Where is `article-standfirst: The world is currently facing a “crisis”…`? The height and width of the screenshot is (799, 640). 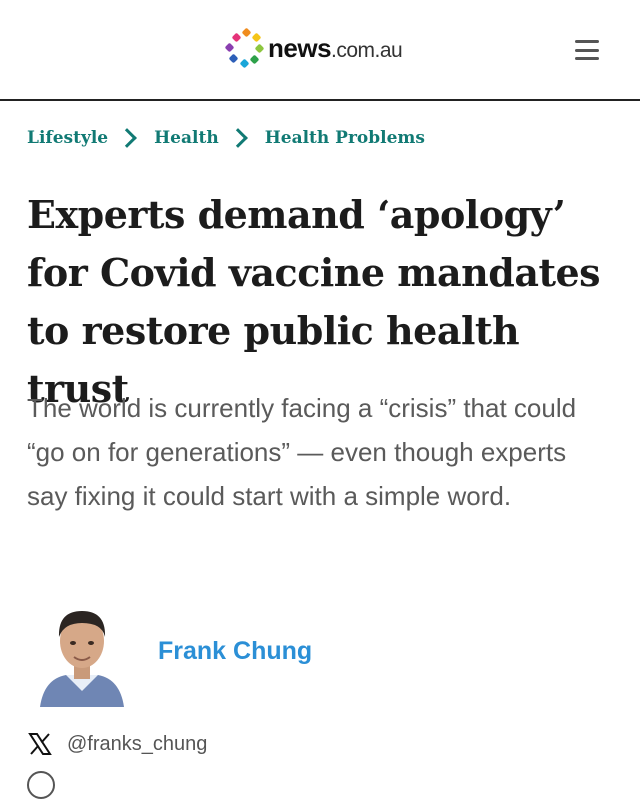
article-standfirst: The world is currently facing a “crisis”… is located at coordinates (302, 452).